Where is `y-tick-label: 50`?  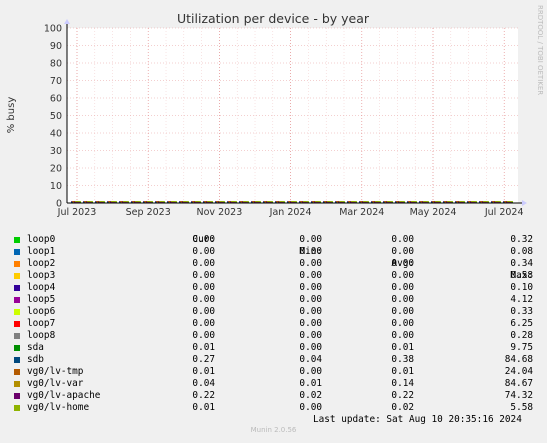 y-tick-label: 50 is located at coordinates (56, 116).